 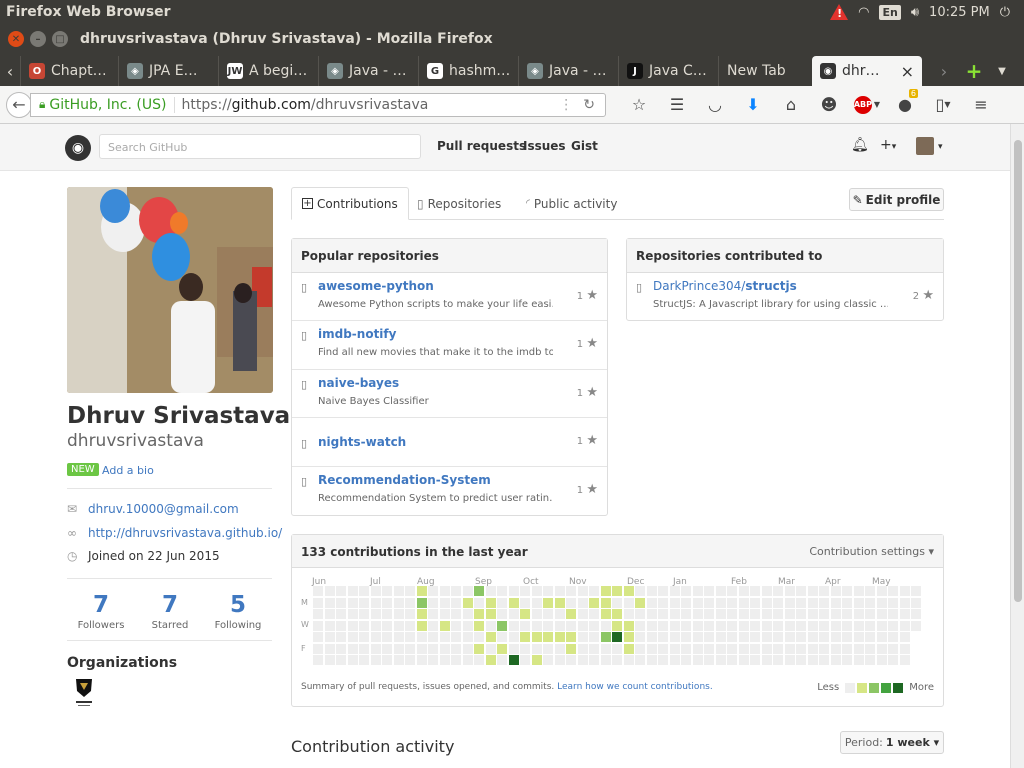 I want to click on adblock-icon: ABP ▼, so click(x=867, y=104).